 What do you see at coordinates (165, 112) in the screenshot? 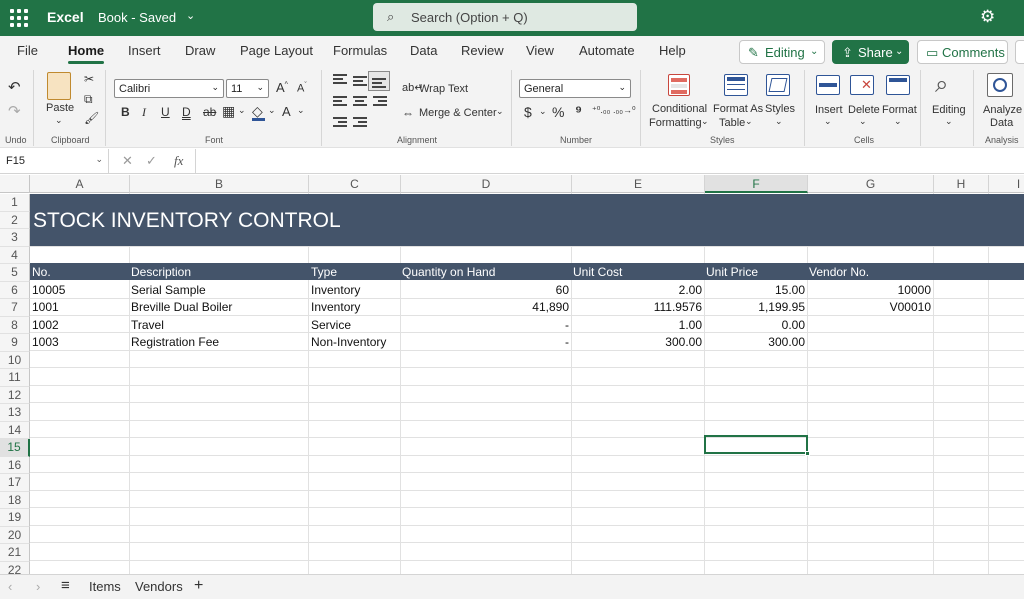
I see `underline-icon: U` at bounding box center [165, 112].